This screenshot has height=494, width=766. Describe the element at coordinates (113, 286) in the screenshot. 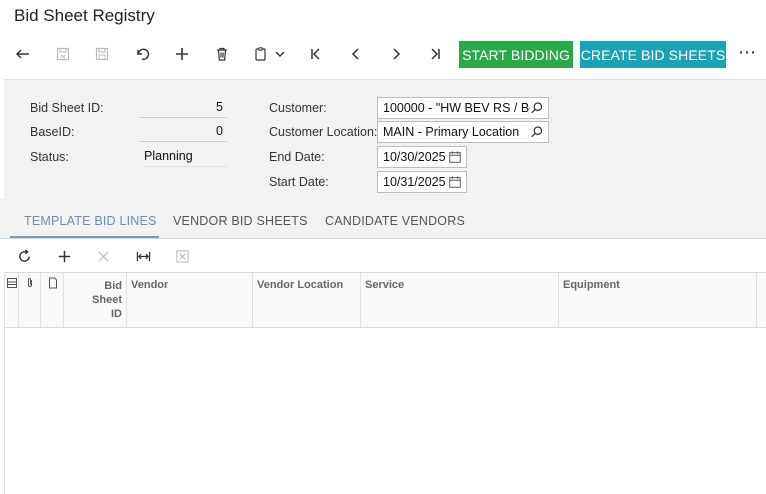

I see `column-bid-sheet-id-line1: Bid` at that location.